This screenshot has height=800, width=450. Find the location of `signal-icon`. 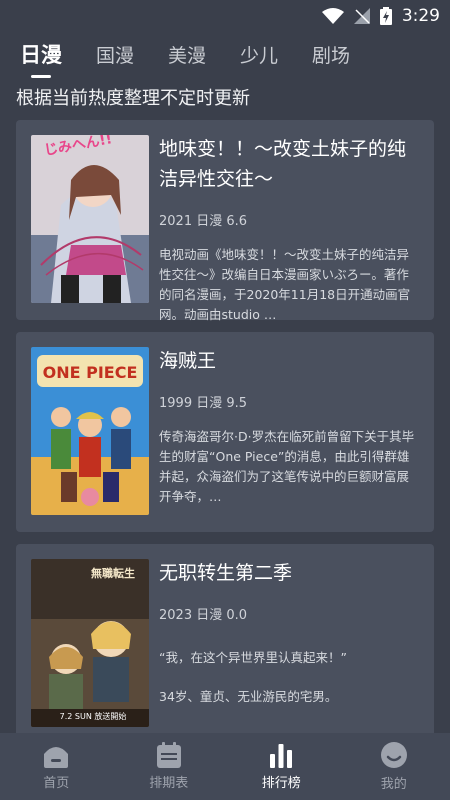

signal-icon is located at coordinates (361, 16).